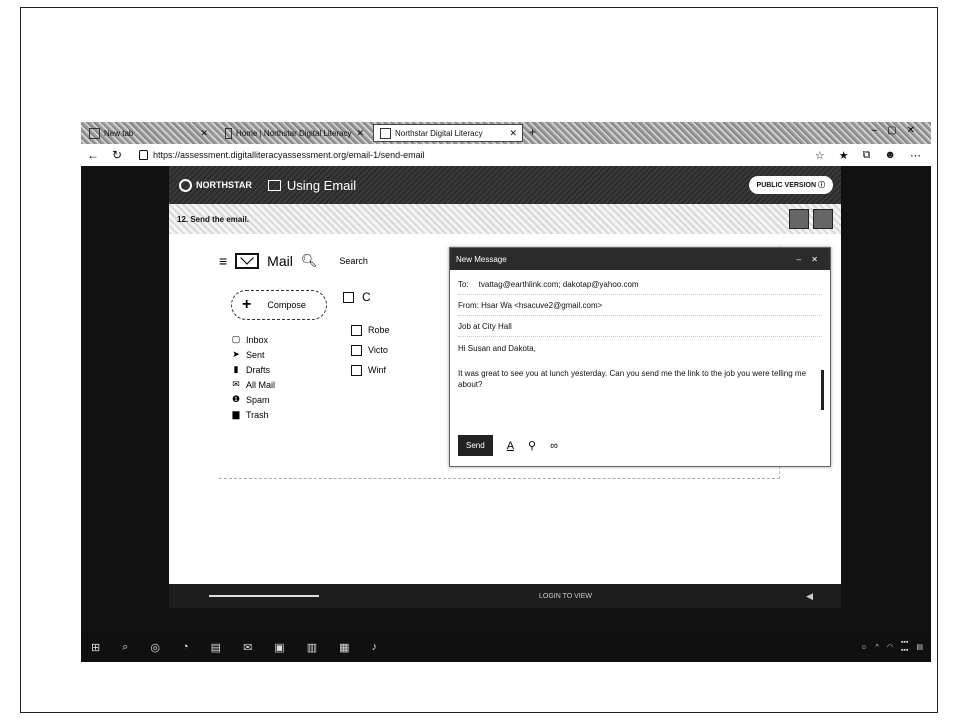 This screenshot has width=958, height=720. Describe the element at coordinates (236, 384) in the screenshot. I see `all-mail-icon: ✉` at that location.